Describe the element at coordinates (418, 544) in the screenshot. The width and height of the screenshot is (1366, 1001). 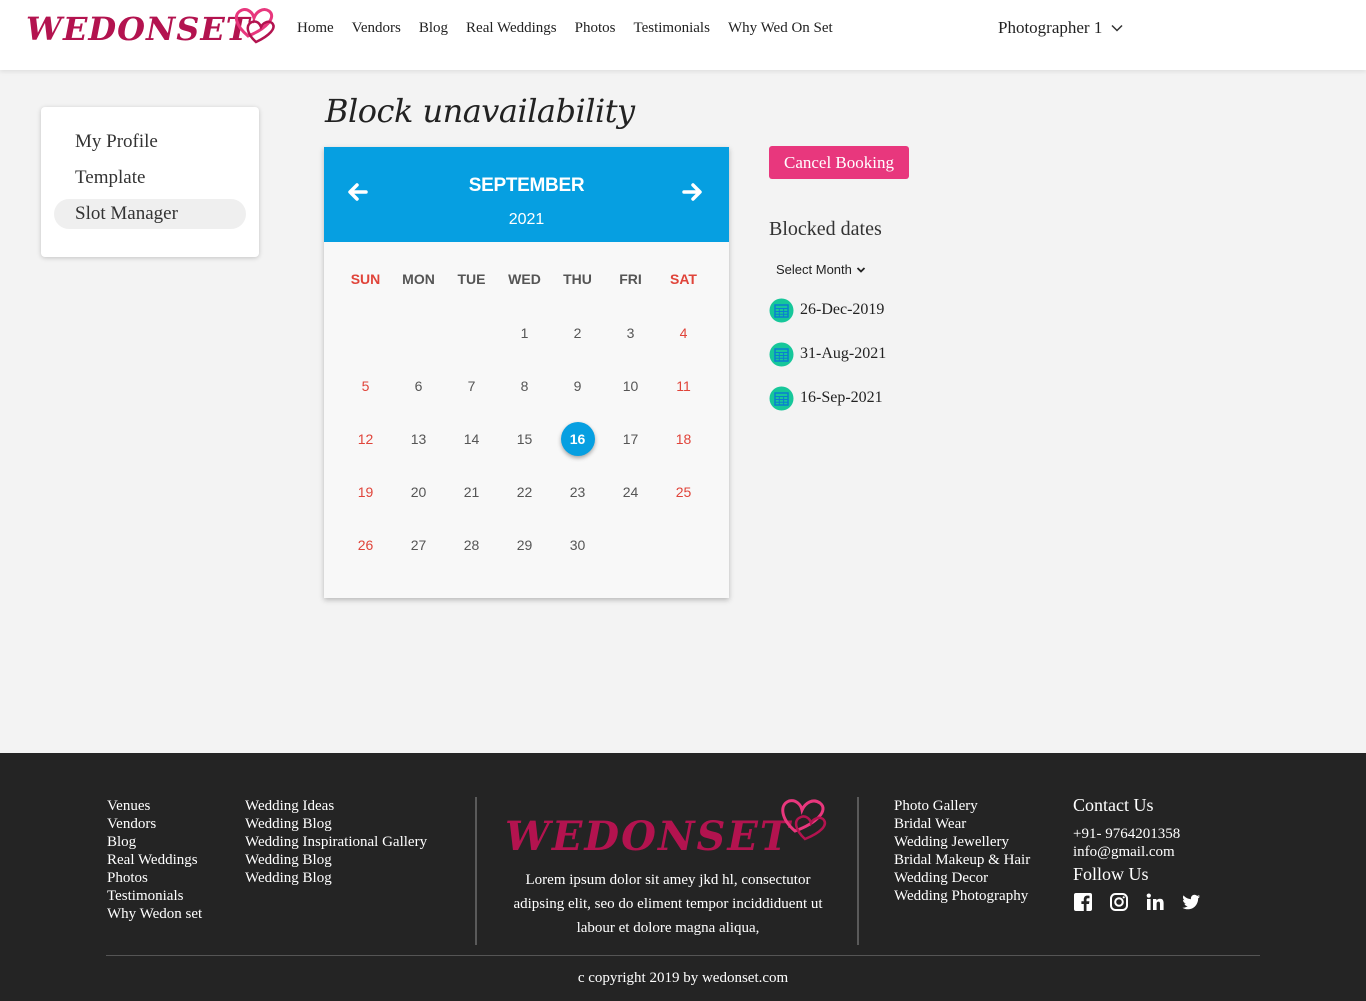
I see `calendar-day: 27` at that location.